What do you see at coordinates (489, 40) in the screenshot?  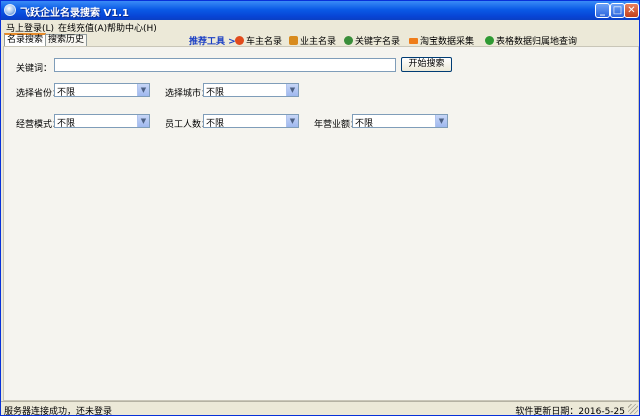 I see `table-lookup-icon` at bounding box center [489, 40].